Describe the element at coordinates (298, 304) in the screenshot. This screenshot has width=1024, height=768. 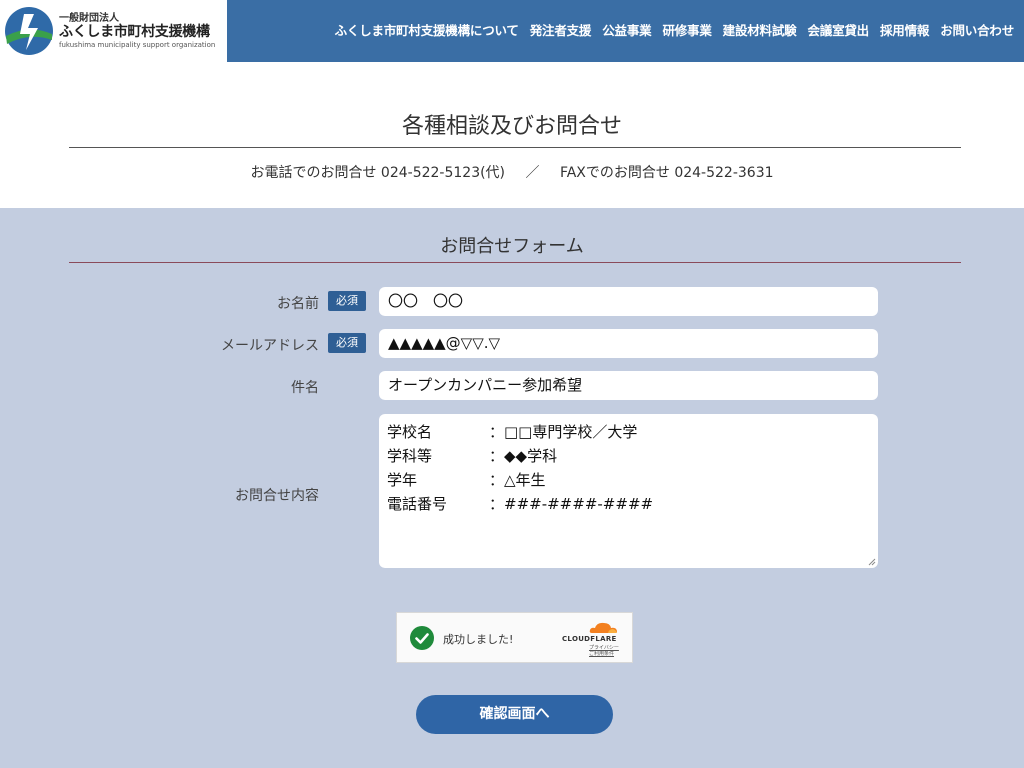
I see `name-label: お名前` at that location.